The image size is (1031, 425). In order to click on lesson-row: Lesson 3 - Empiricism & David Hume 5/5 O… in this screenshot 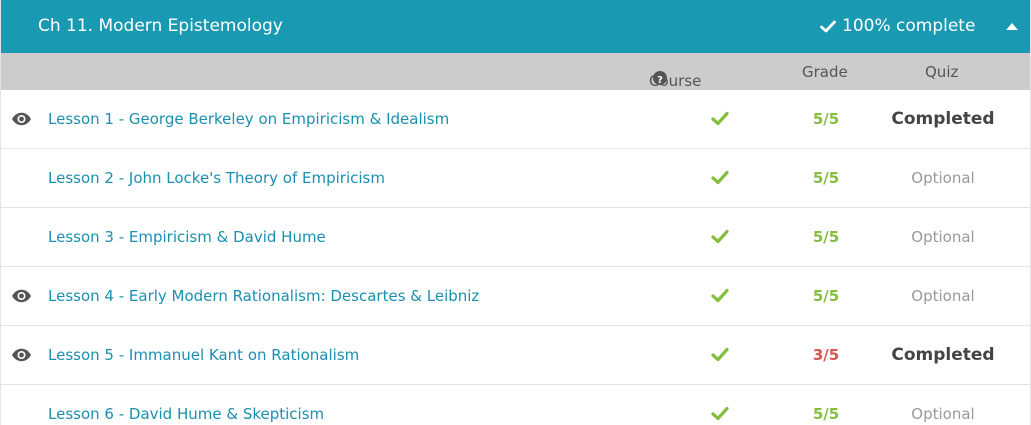, I will do `click(515, 237)`.